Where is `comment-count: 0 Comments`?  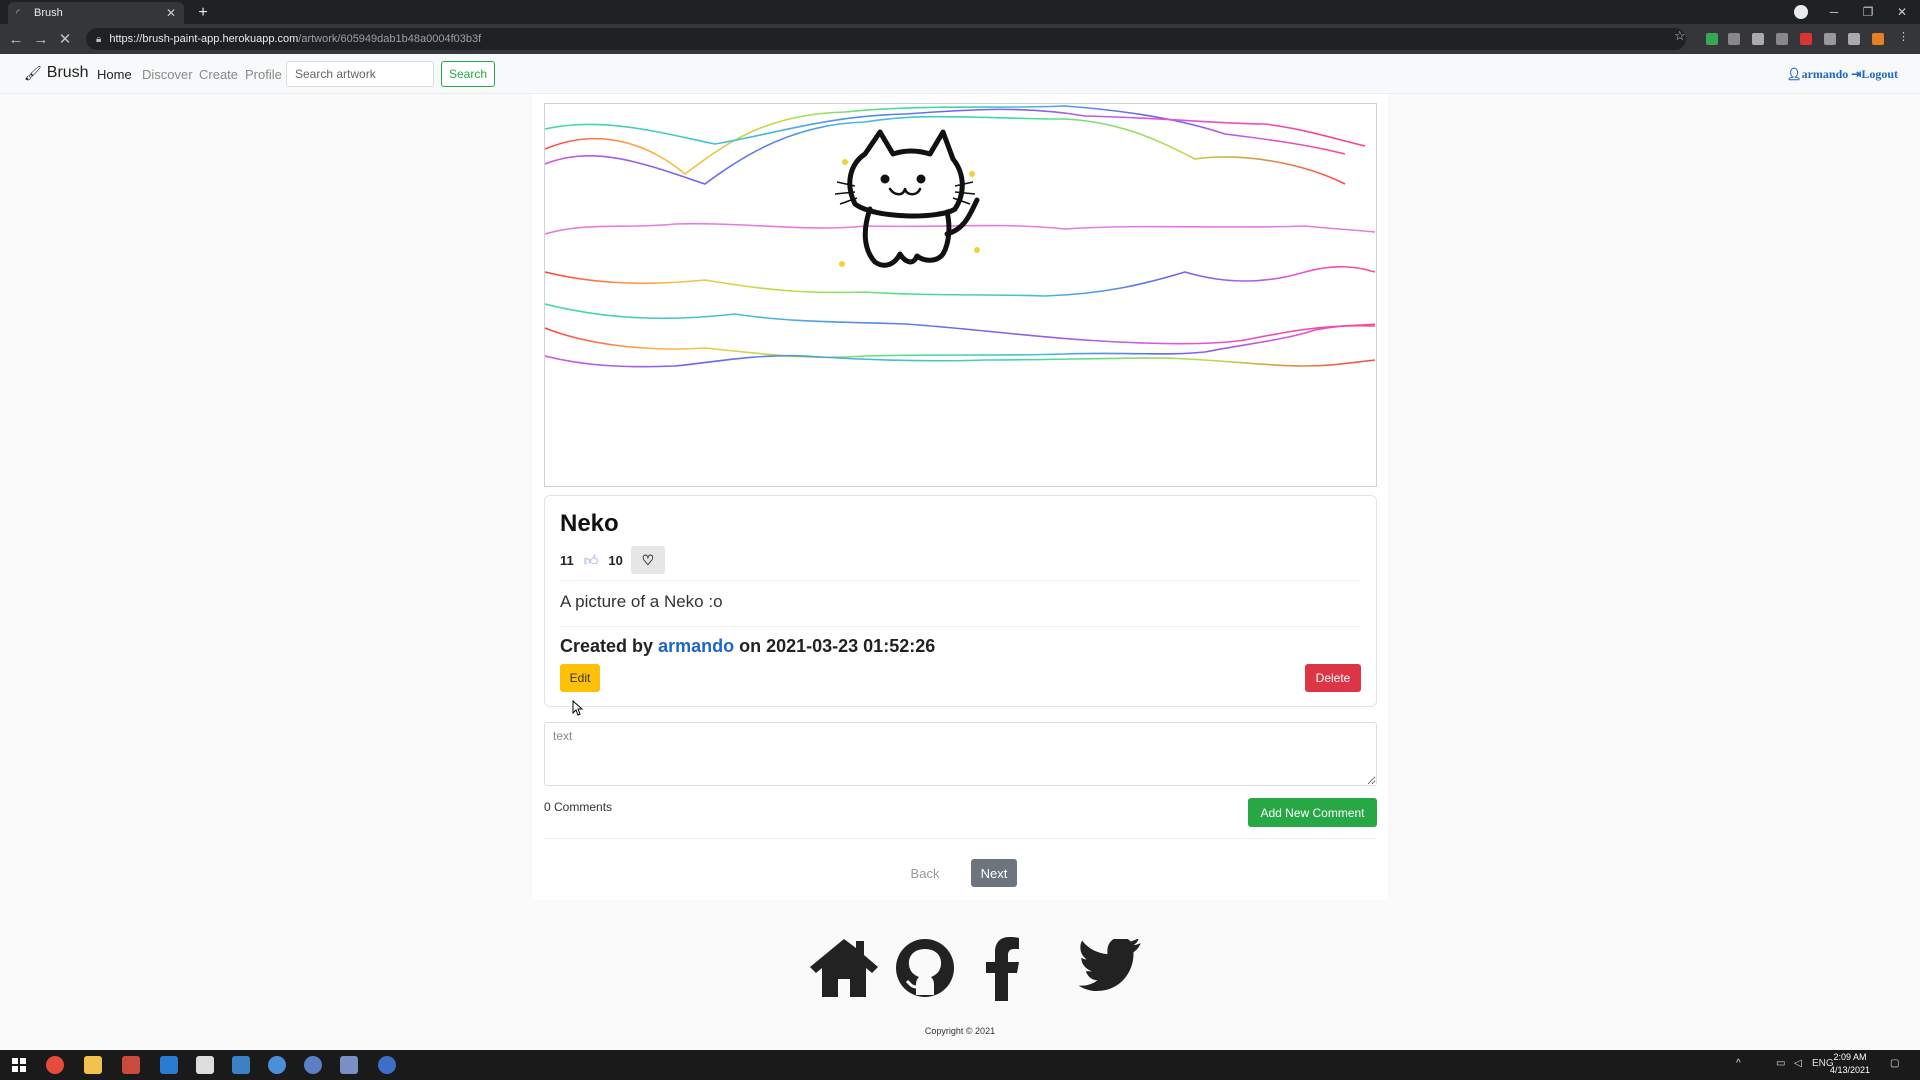
comment-count: 0 Comments is located at coordinates (578, 807).